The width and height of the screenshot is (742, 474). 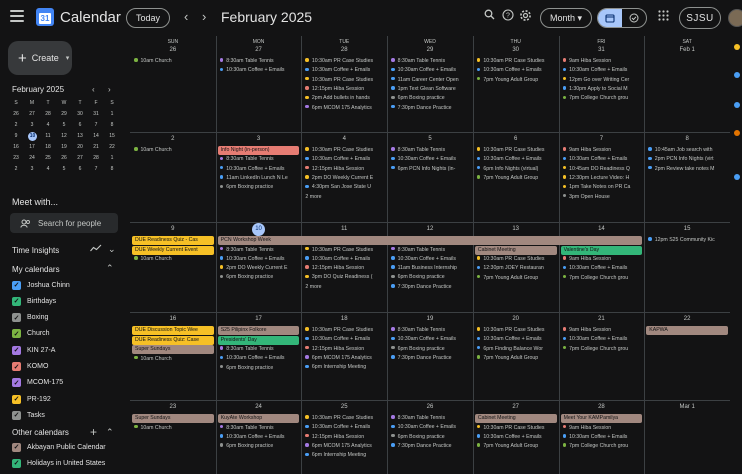 What do you see at coordinates (489, 16) in the screenshot?
I see `search-icon` at bounding box center [489, 16].